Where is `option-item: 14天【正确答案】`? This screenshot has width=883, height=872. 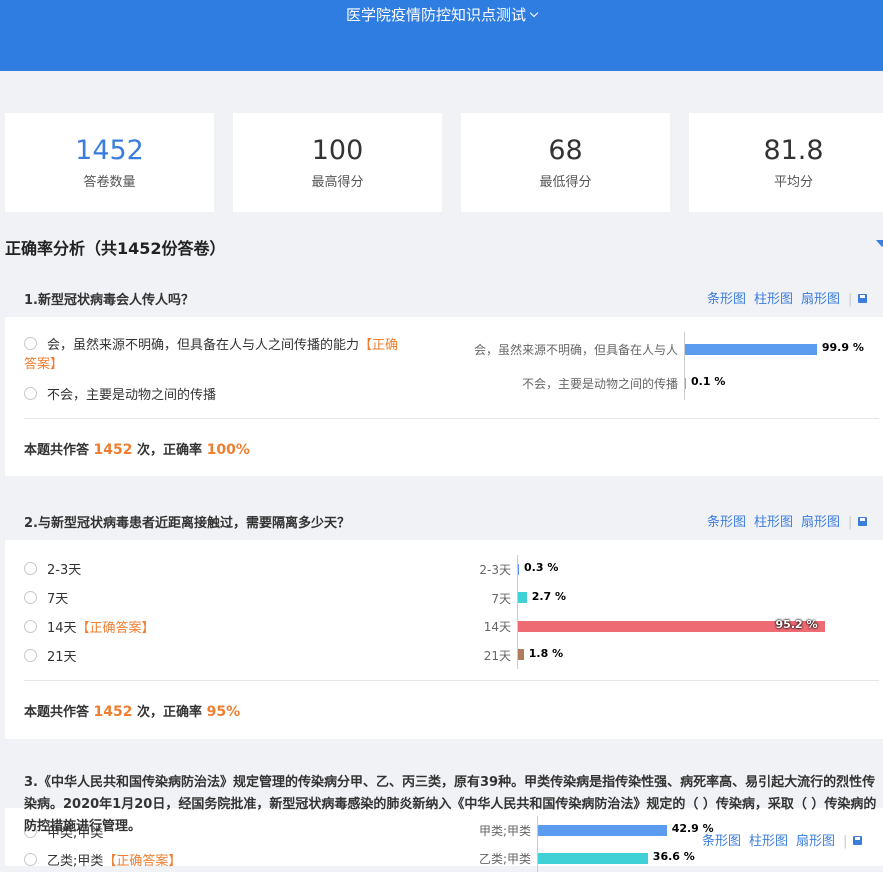
option-item: 14天【正确答案】 is located at coordinates (89, 626).